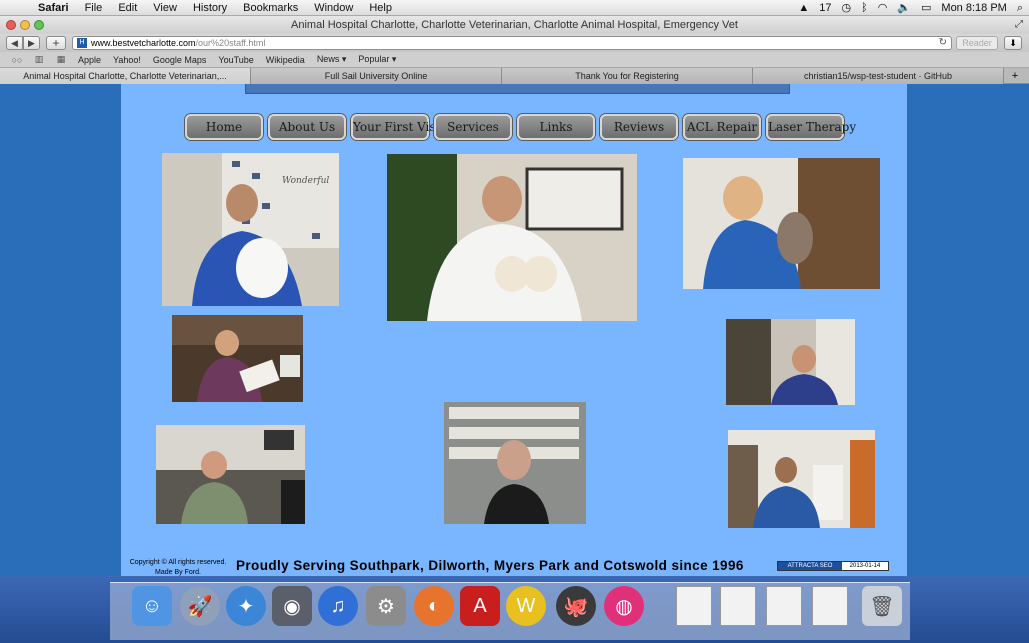  What do you see at coordinates (338, 606) in the screenshot?
I see `itunes-icon: ♫` at bounding box center [338, 606].